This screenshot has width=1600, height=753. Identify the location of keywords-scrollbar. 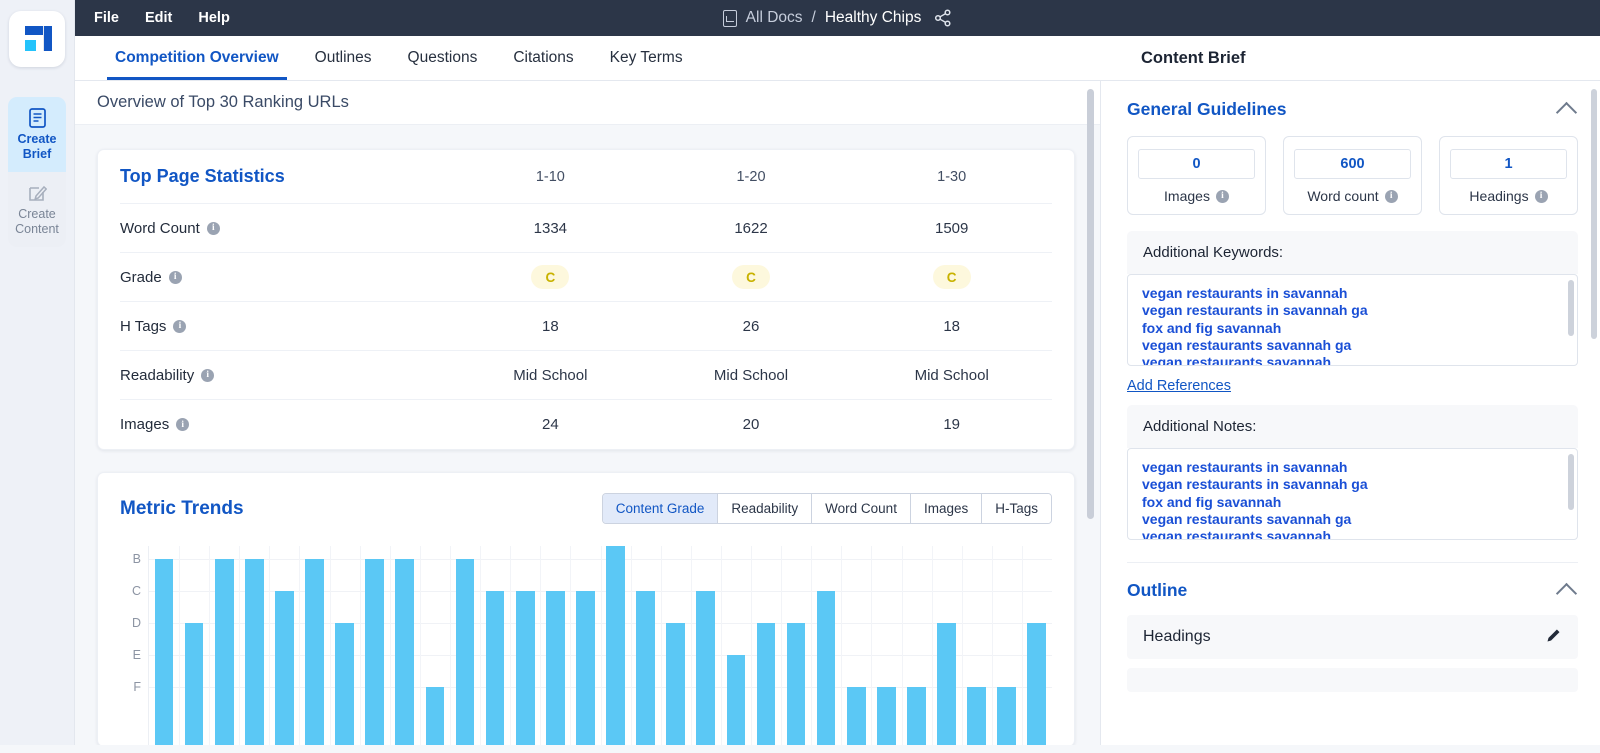
(1571, 308).